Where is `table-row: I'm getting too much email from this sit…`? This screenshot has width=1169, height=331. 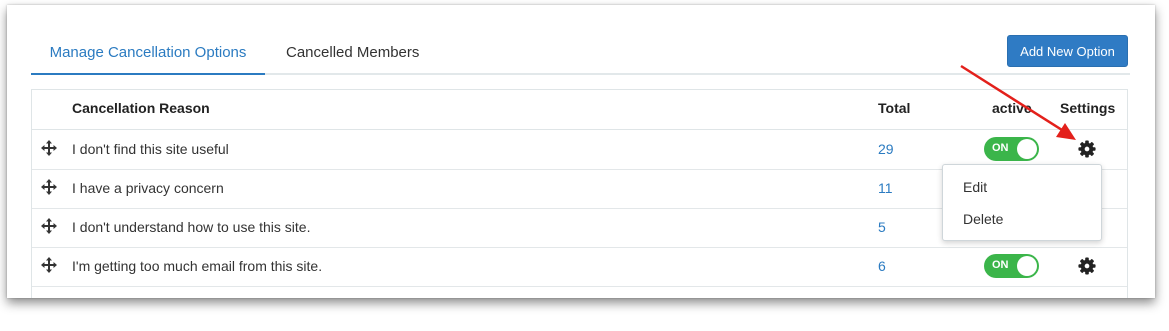 table-row: I'm getting too much email from this sit… is located at coordinates (579, 267).